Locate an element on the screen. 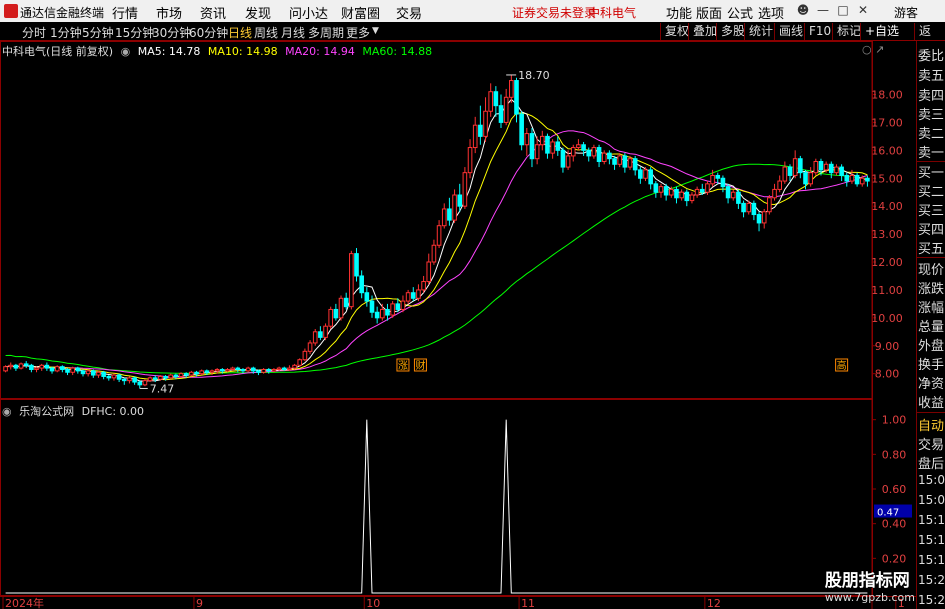  maximize-icon: □ is located at coordinates (843, 10).